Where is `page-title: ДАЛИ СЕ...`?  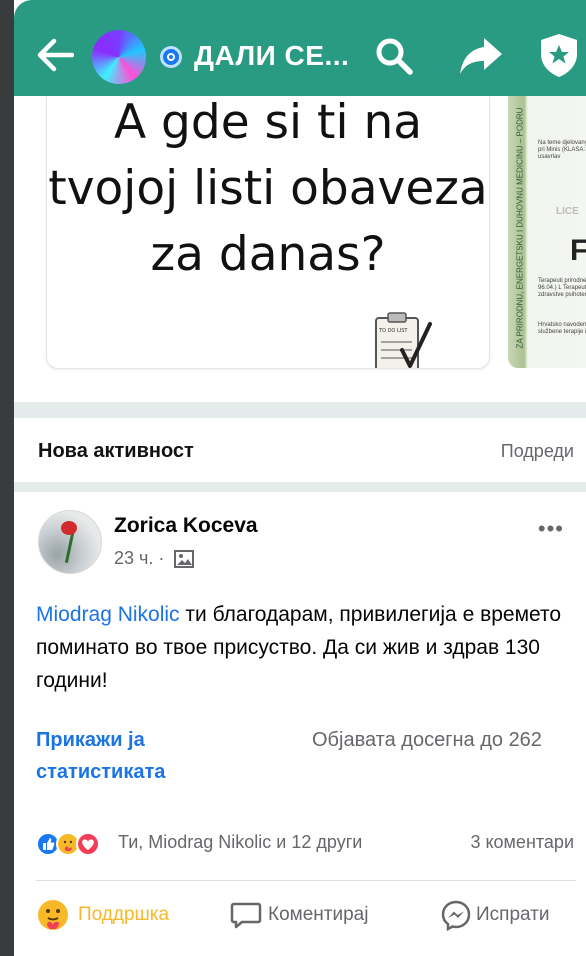
page-title: ДАЛИ СЕ... is located at coordinates (271, 56).